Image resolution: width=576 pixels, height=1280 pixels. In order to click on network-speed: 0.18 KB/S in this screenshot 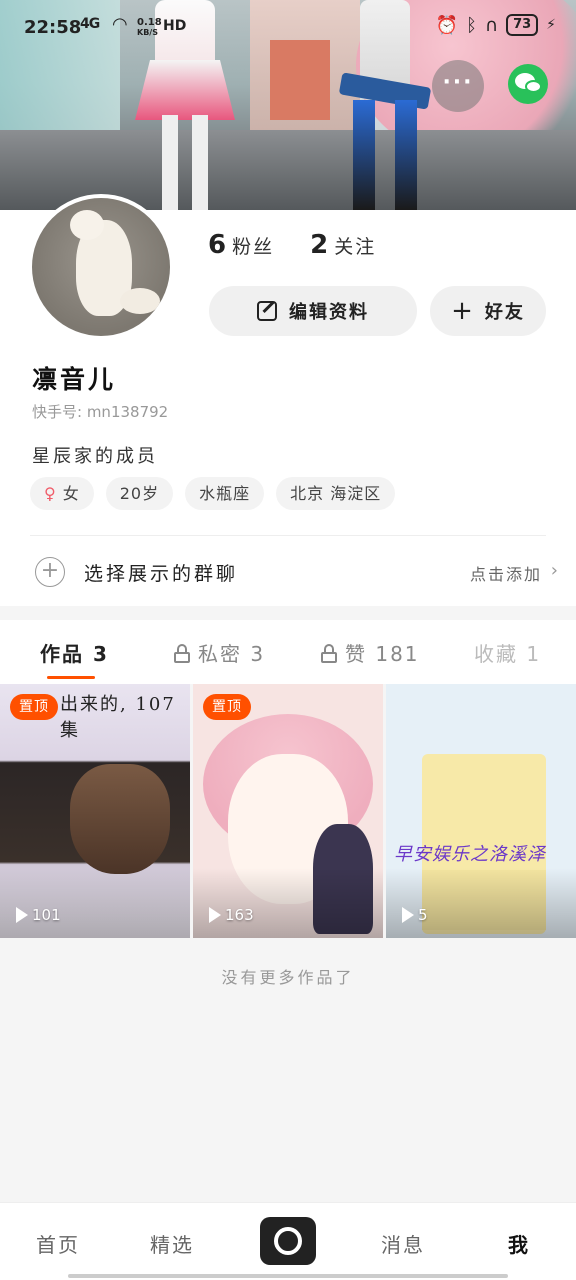, I will do `click(149, 27)`.